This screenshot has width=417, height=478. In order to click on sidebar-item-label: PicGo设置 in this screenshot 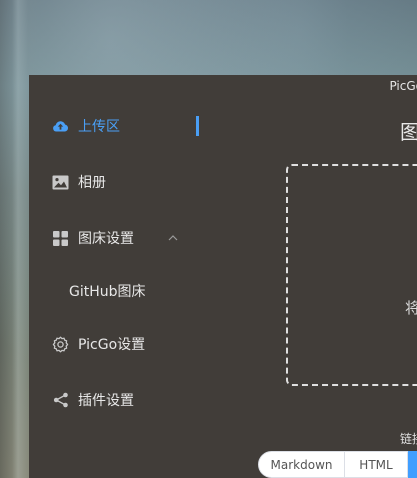, I will do `click(112, 345)`.